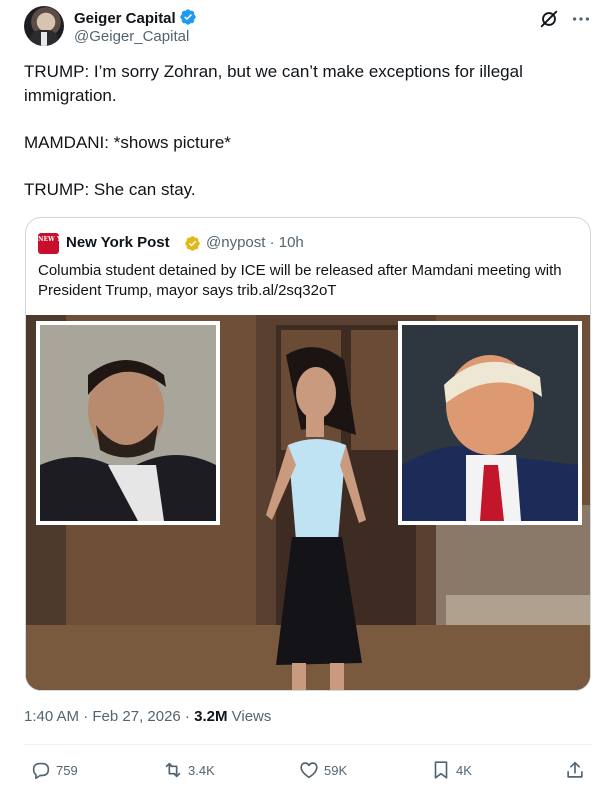 This screenshot has height=793, width=616. What do you see at coordinates (67, 243) in the screenshot?
I see `nypost-logo: NEW YORK POST` at bounding box center [67, 243].